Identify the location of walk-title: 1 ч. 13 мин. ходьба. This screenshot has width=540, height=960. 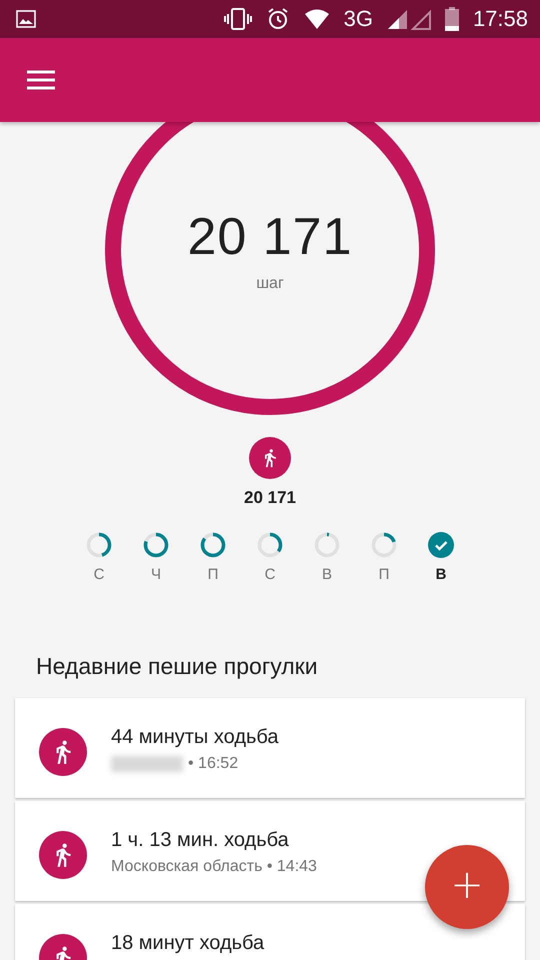
(200, 840).